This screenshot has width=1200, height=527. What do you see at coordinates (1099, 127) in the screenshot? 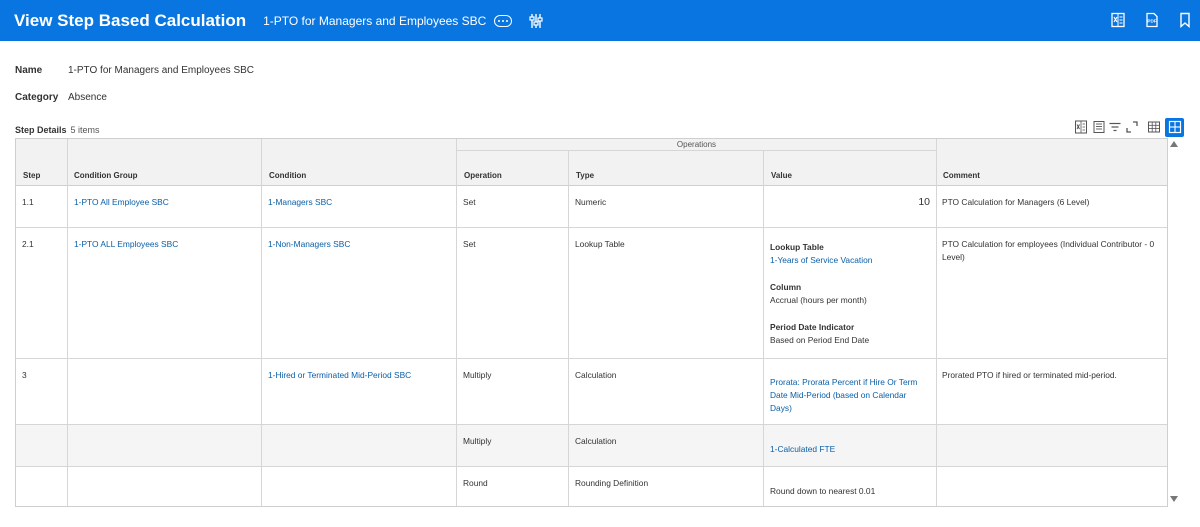
I see `columns-icon` at bounding box center [1099, 127].